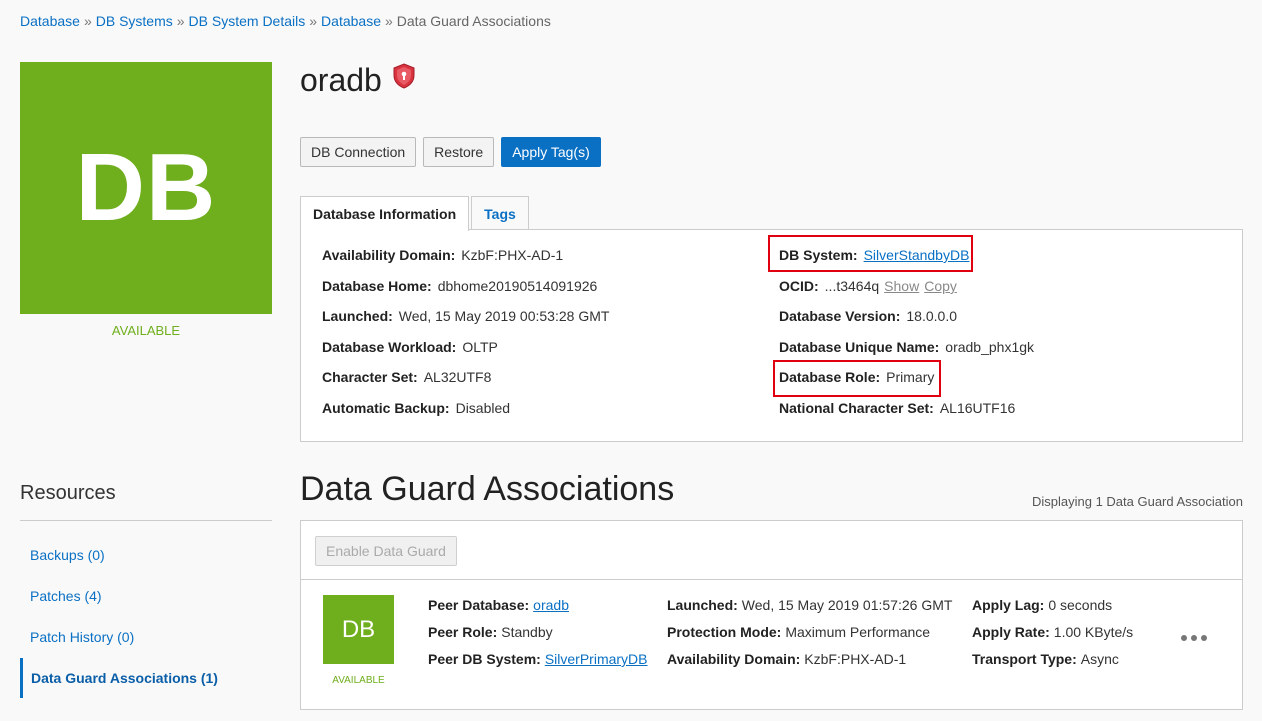  Describe the element at coordinates (498, 605) in the screenshot. I see `field-peer-database: Peer Database: oradb` at that location.